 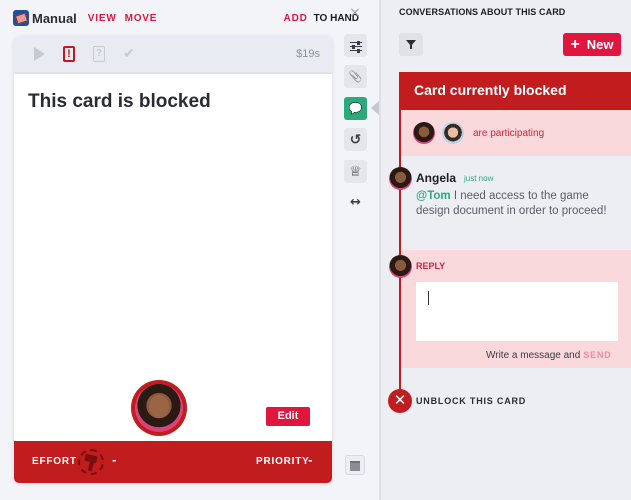 I want to click on settings-sliders-icon, so click(x=355, y=46).